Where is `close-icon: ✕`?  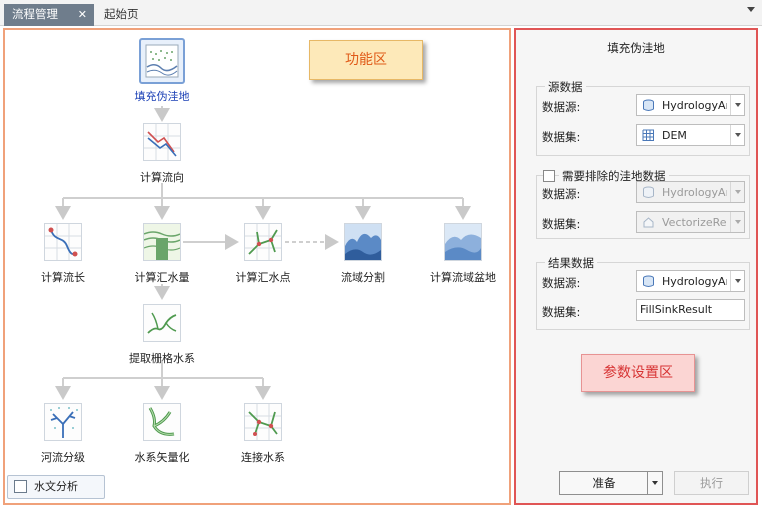 close-icon: ✕ is located at coordinates (82, 14).